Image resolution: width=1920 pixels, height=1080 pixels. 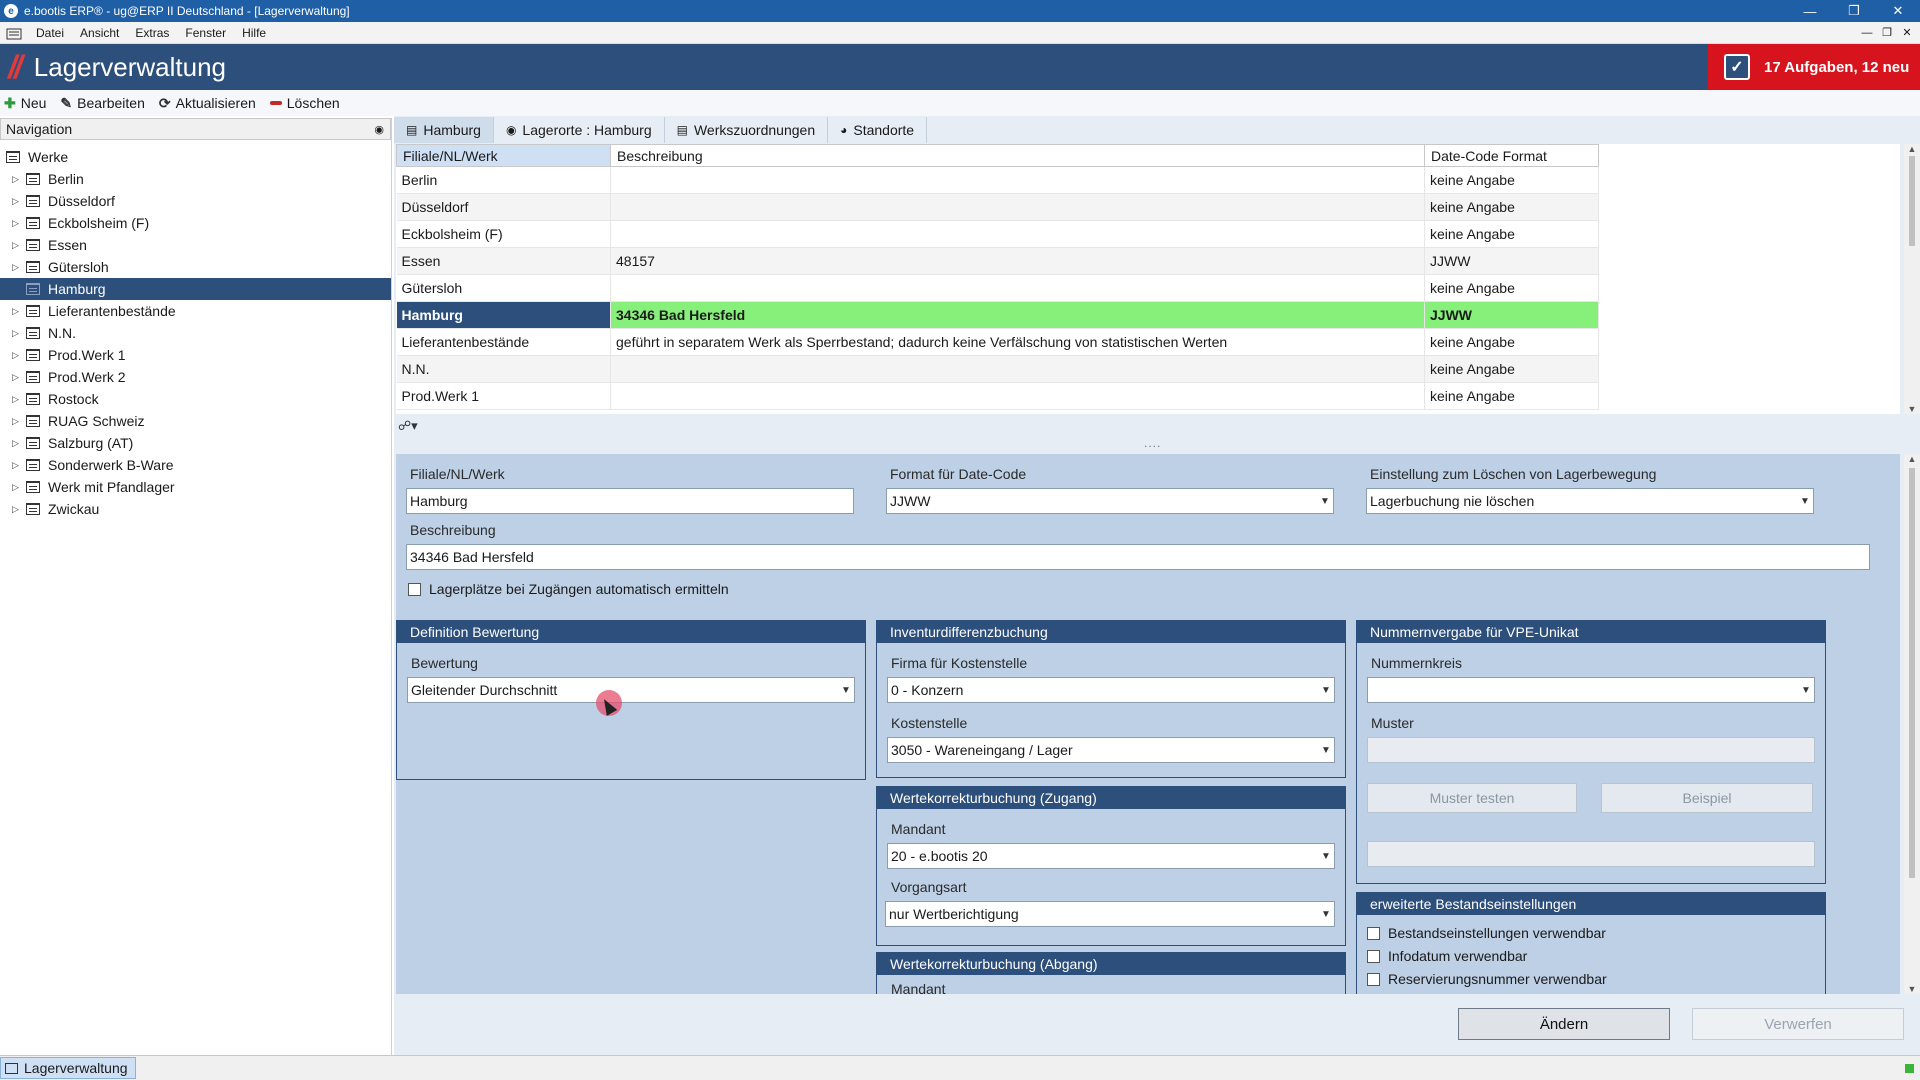 I want to click on tree-node-hamburg: Hamburg, so click(x=195, y=289).